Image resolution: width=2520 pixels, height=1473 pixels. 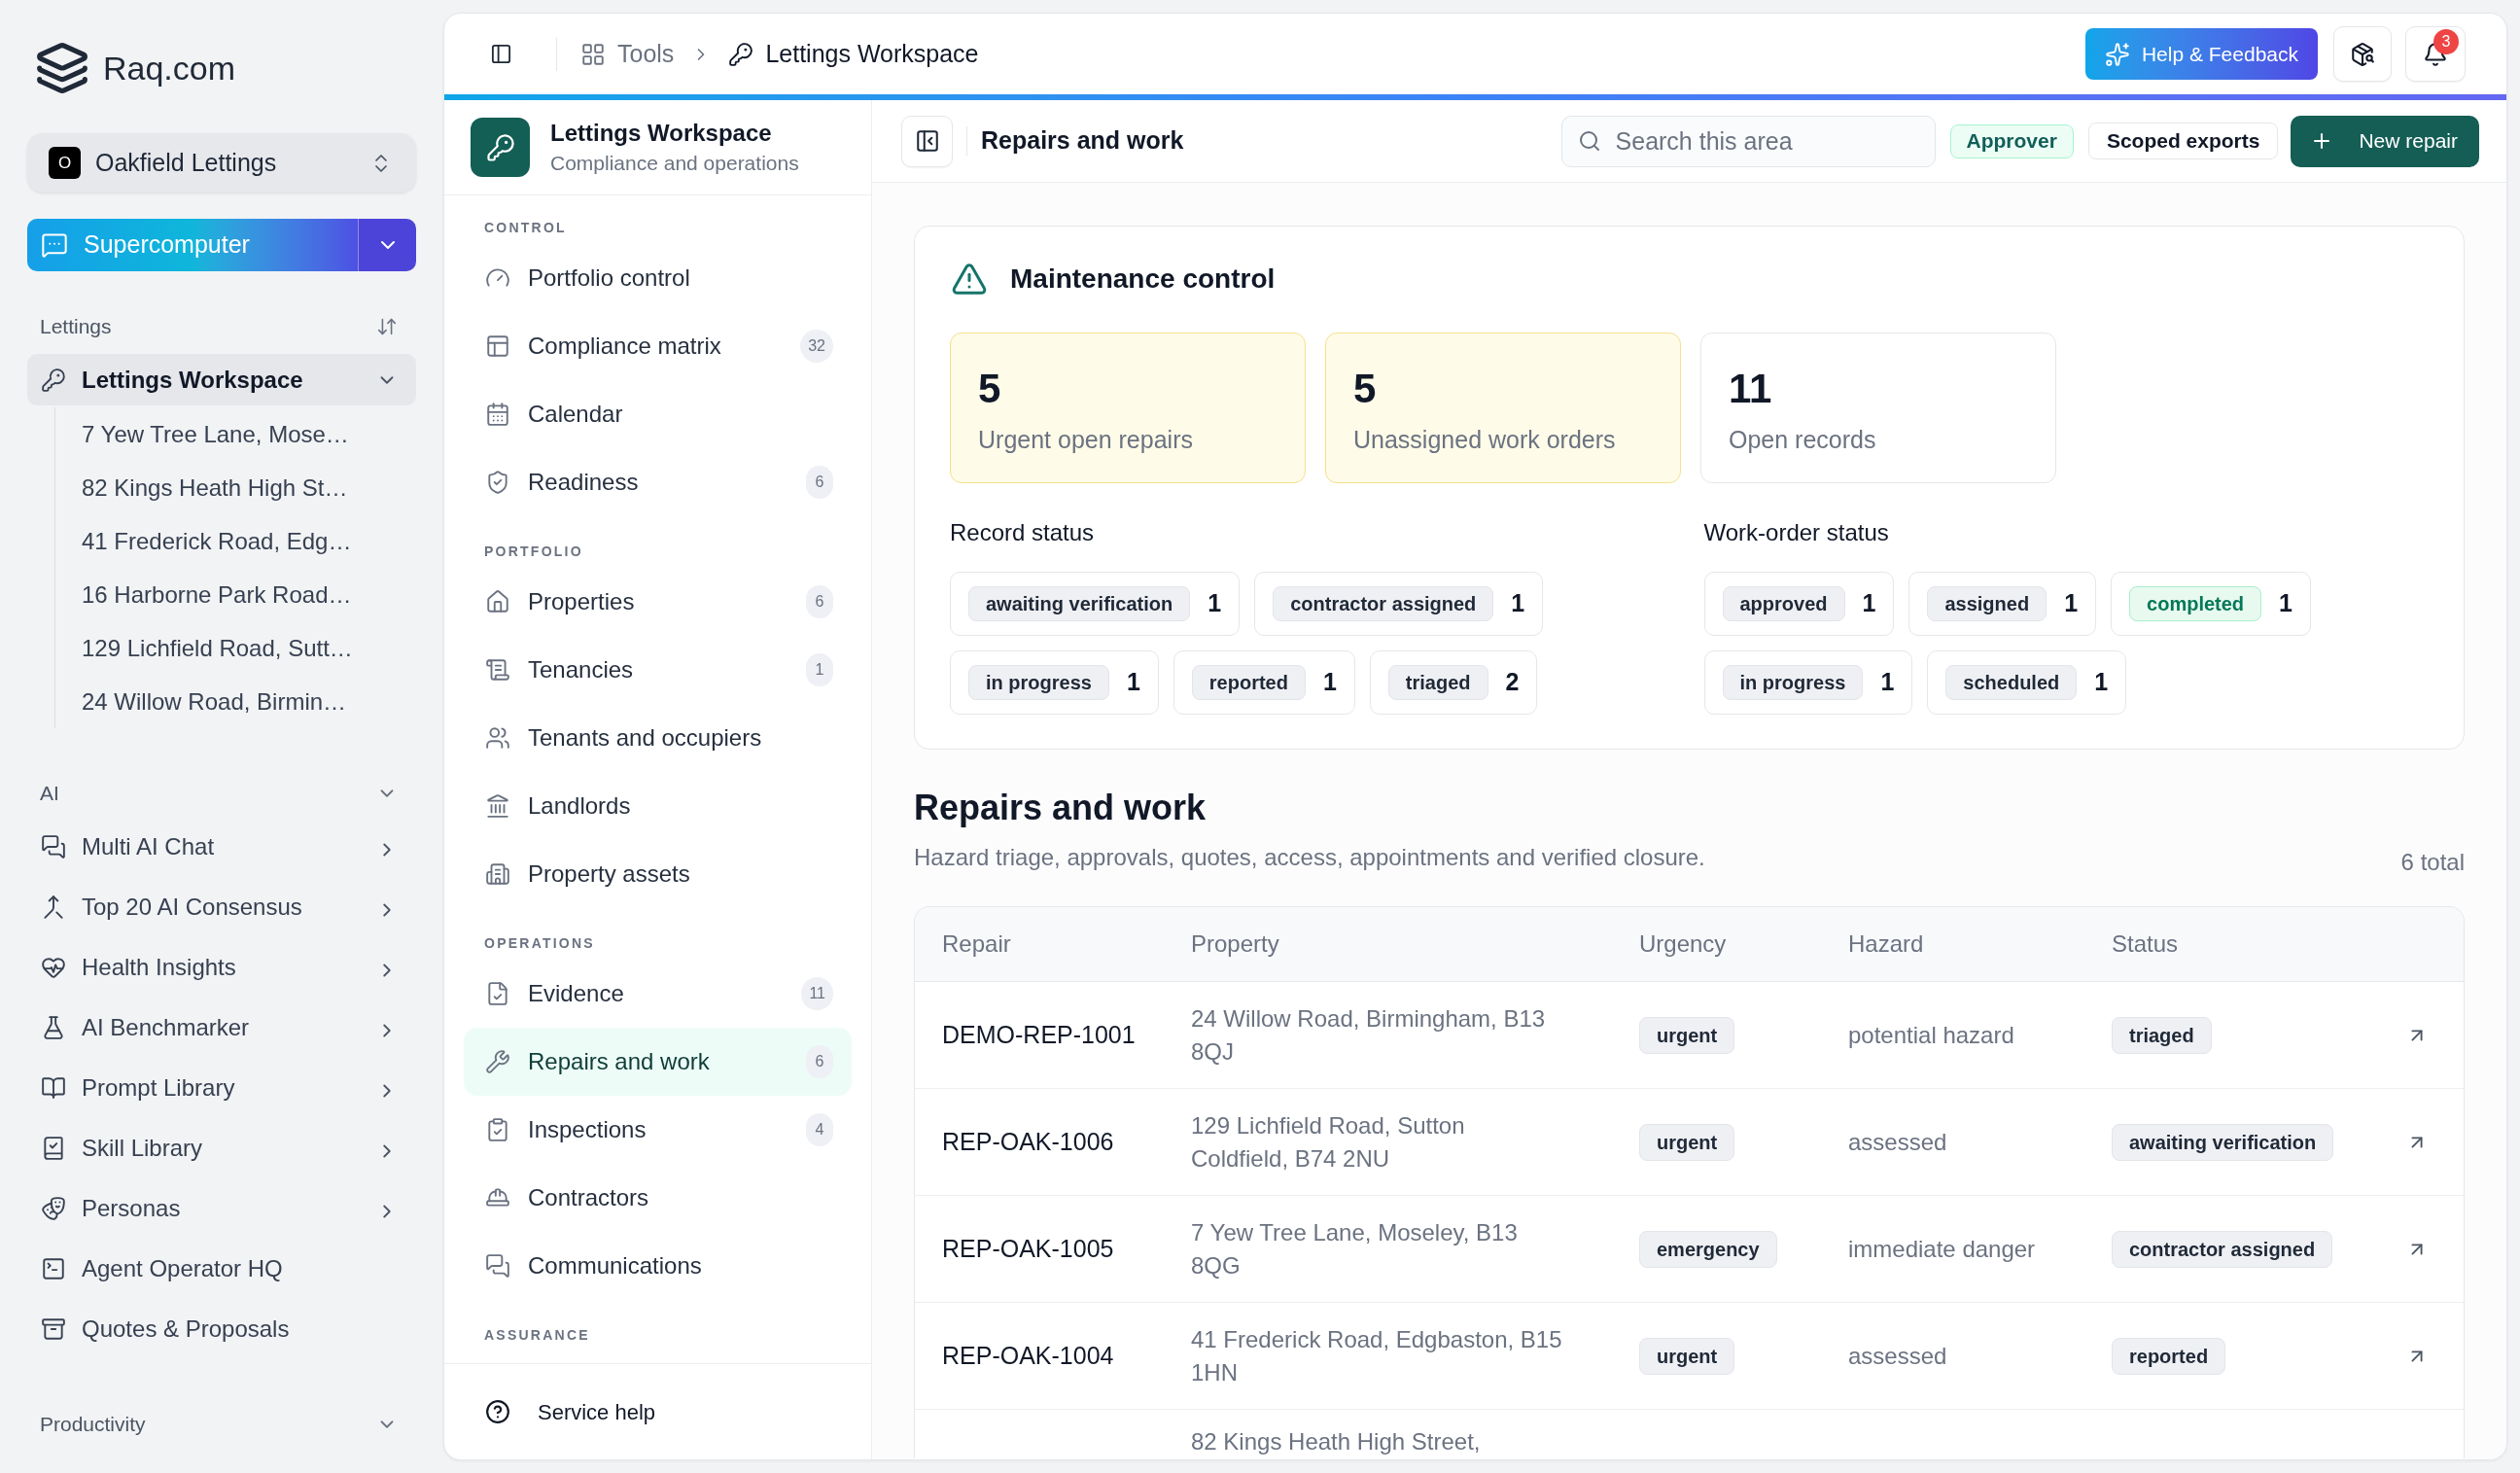 I want to click on nav-item: Property assets, so click(x=658, y=874).